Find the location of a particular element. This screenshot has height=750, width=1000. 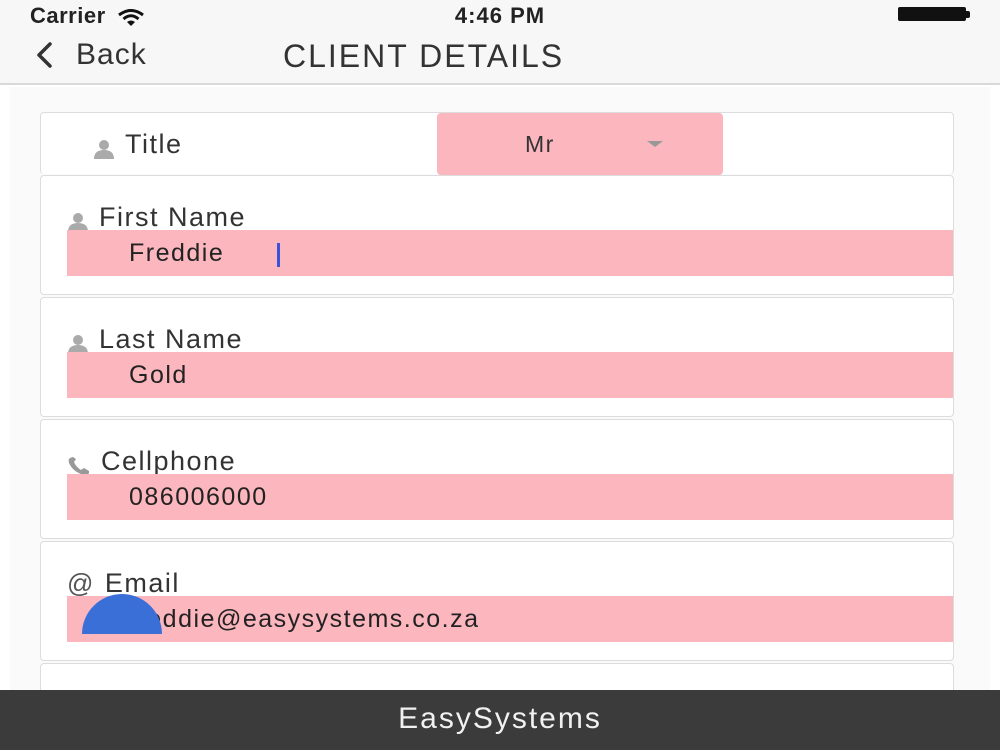

last-name-label-text: Last Name is located at coordinates (171, 339).